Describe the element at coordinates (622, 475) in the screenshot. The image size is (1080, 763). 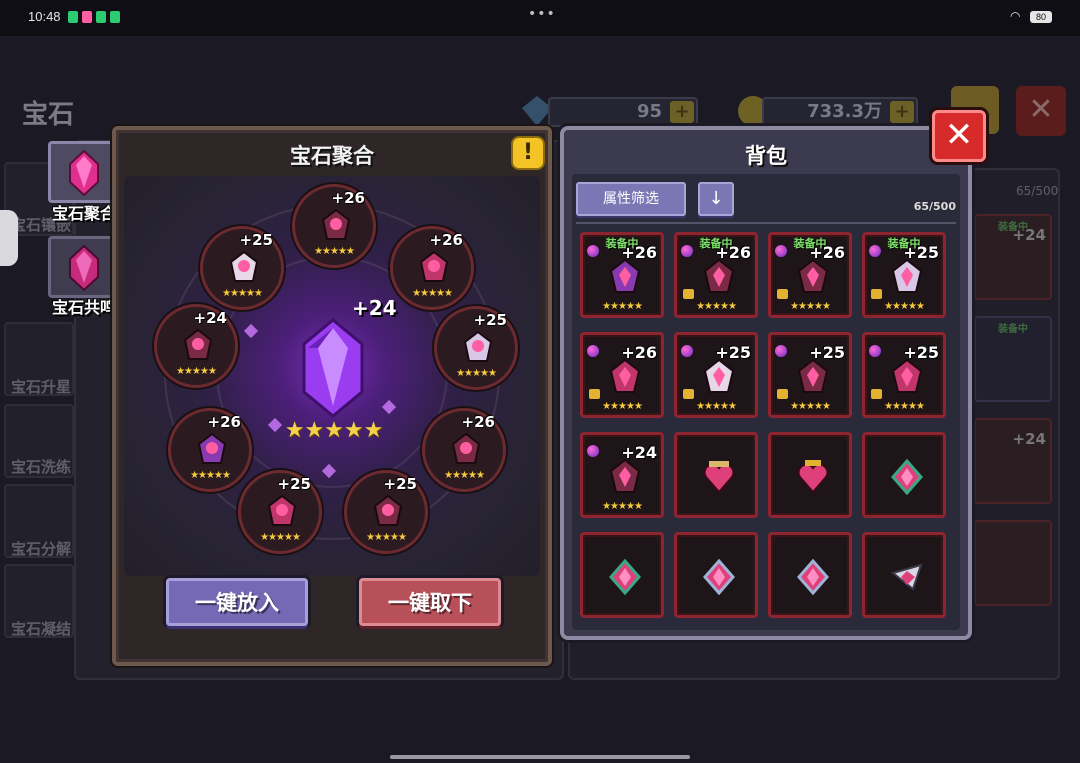
I see `bag-gem-cell: +24 ★★★★★` at that location.